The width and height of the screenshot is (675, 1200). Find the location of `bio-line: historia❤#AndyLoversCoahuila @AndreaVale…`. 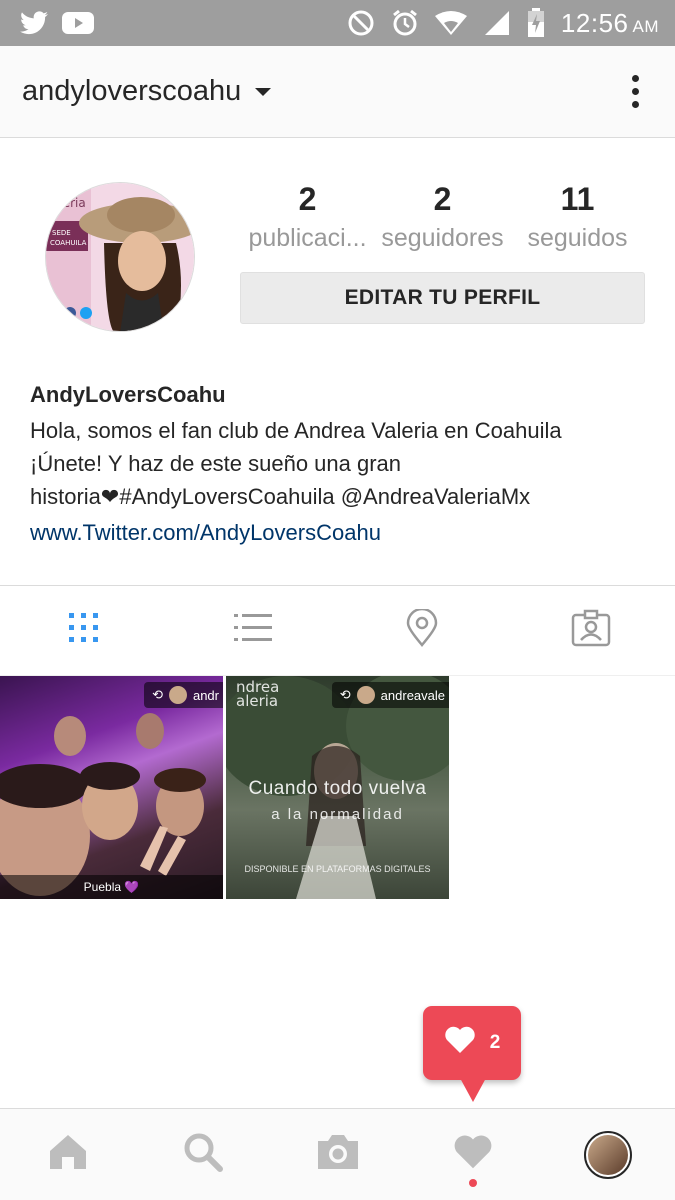

bio-line: historia❤#AndyLoversCoahuila @AndreaVale… is located at coordinates (280, 496).